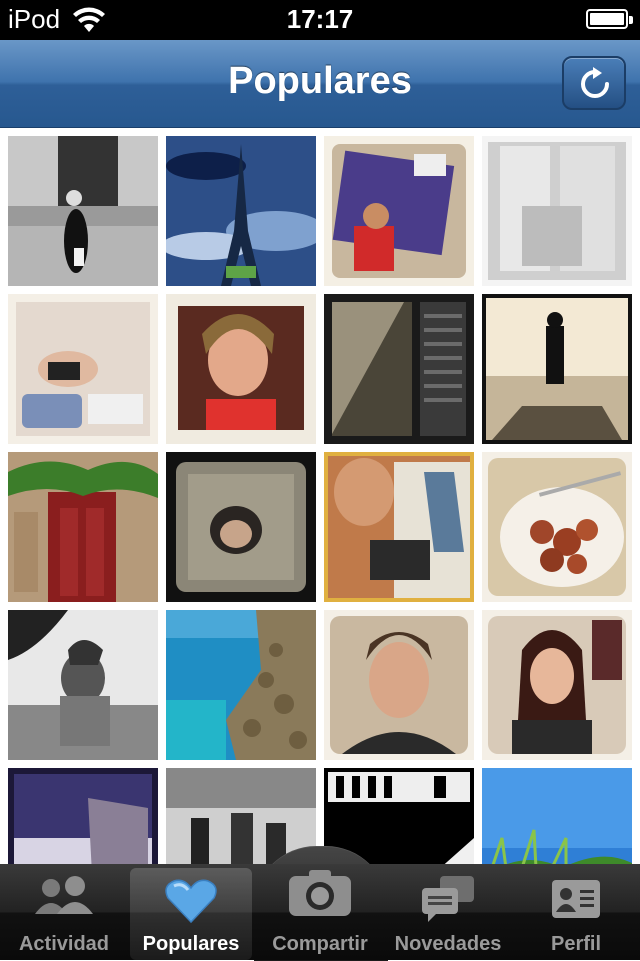  Describe the element at coordinates (320, 944) in the screenshot. I see `tab-label-compartir: Compartir` at that location.